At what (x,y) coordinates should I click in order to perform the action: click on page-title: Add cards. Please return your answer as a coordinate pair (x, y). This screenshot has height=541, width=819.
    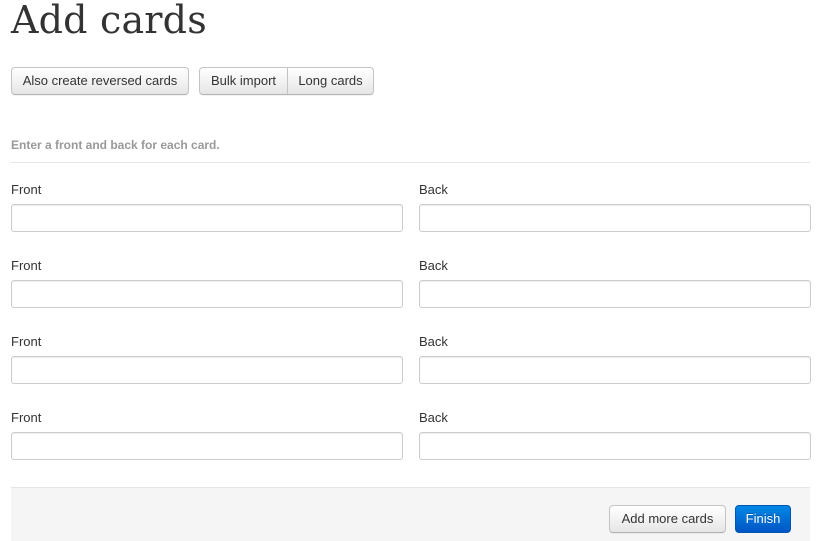
    Looking at the image, I should click on (109, 21).